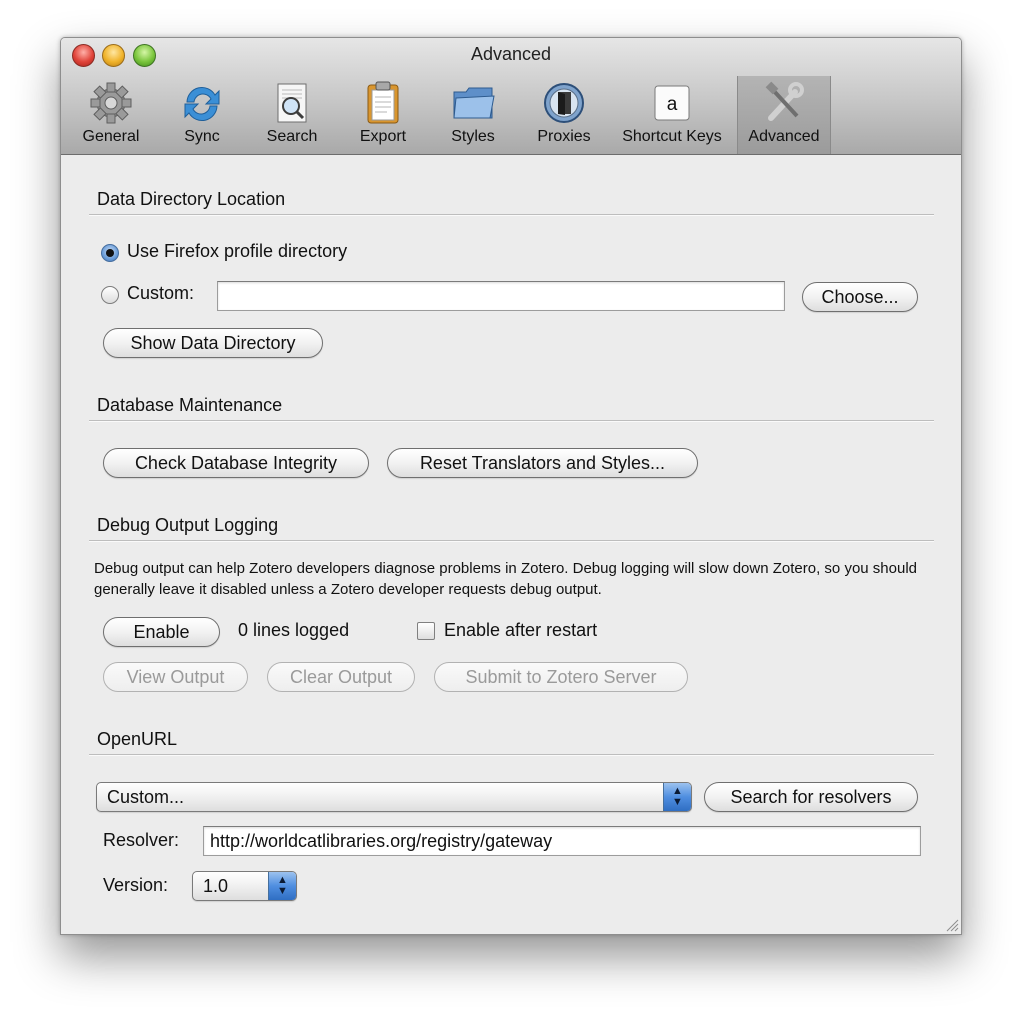 Image resolution: width=1020 pixels, height=1016 pixels. I want to click on version-label: Version:, so click(136, 885).